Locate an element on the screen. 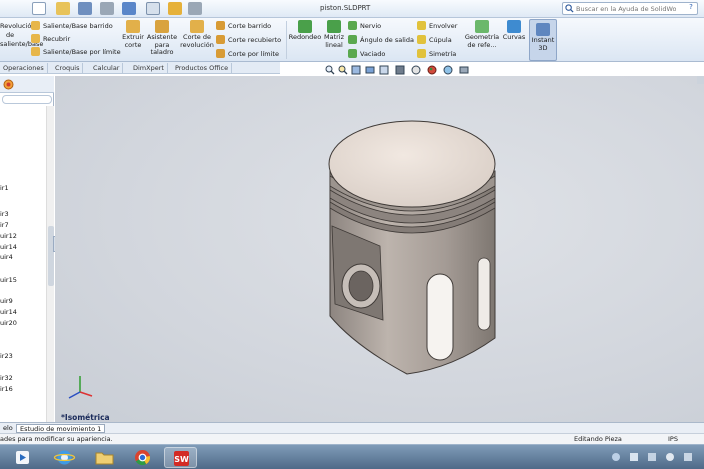 Image resolution: width=704 pixels, height=469 pixels. edit-appearance-icon is located at coordinates (432, 70).